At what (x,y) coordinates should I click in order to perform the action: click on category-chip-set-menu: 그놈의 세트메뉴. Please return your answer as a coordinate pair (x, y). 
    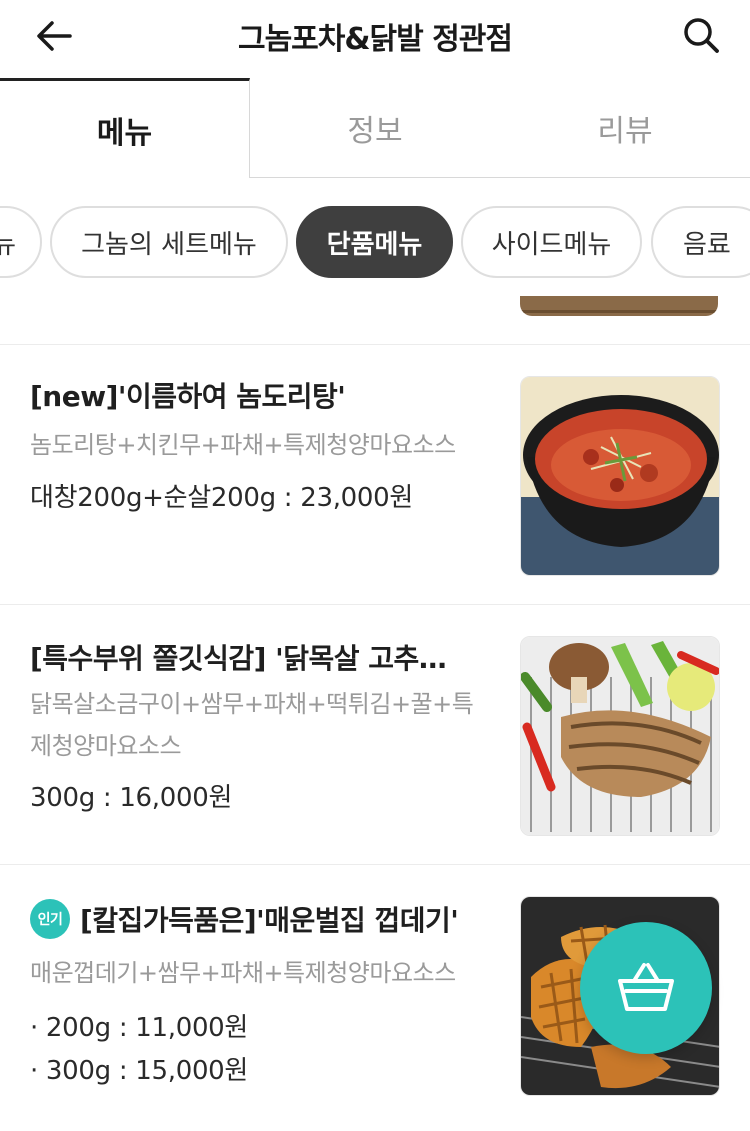
    Looking at the image, I should click on (169, 242).